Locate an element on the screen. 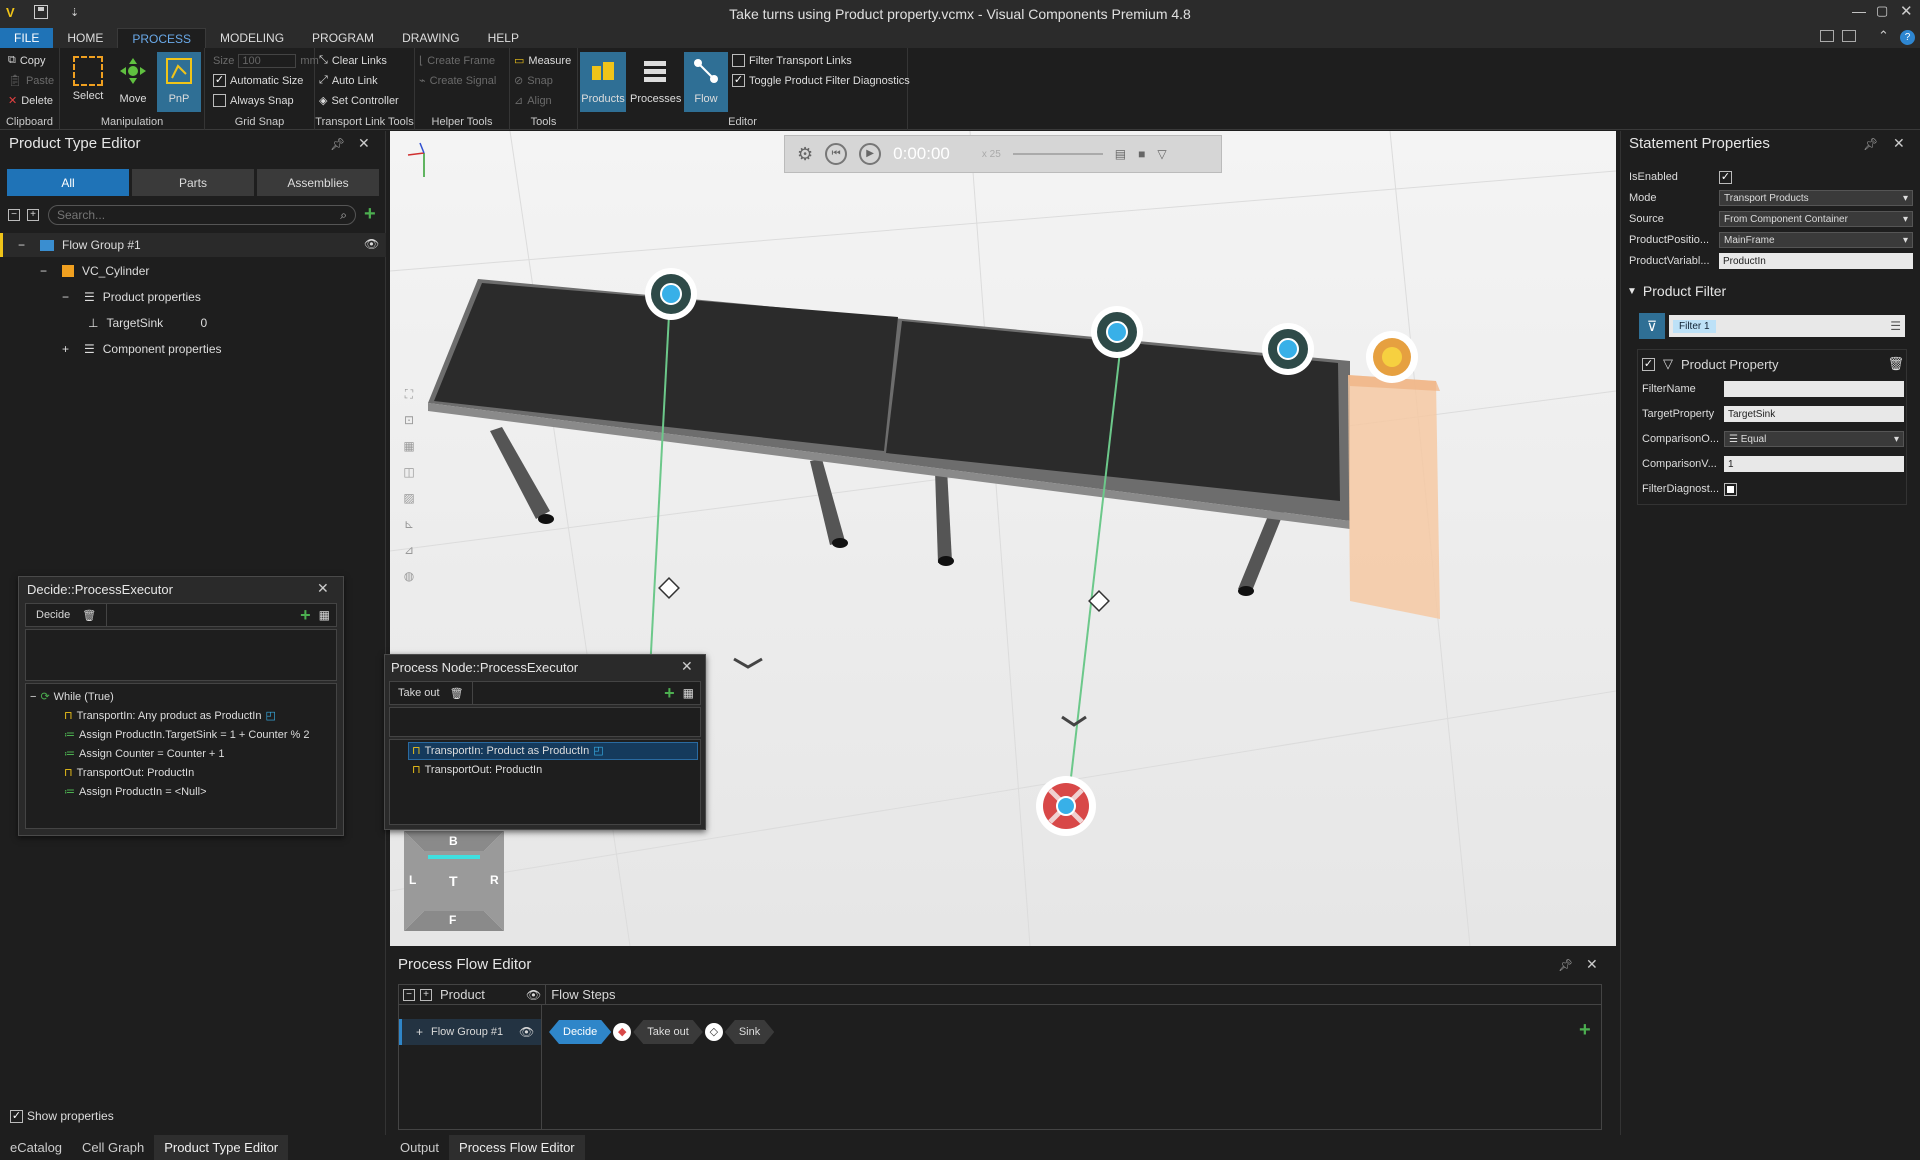 This screenshot has width=1920, height=1160. nav-cube-front: F is located at coordinates (452, 920).